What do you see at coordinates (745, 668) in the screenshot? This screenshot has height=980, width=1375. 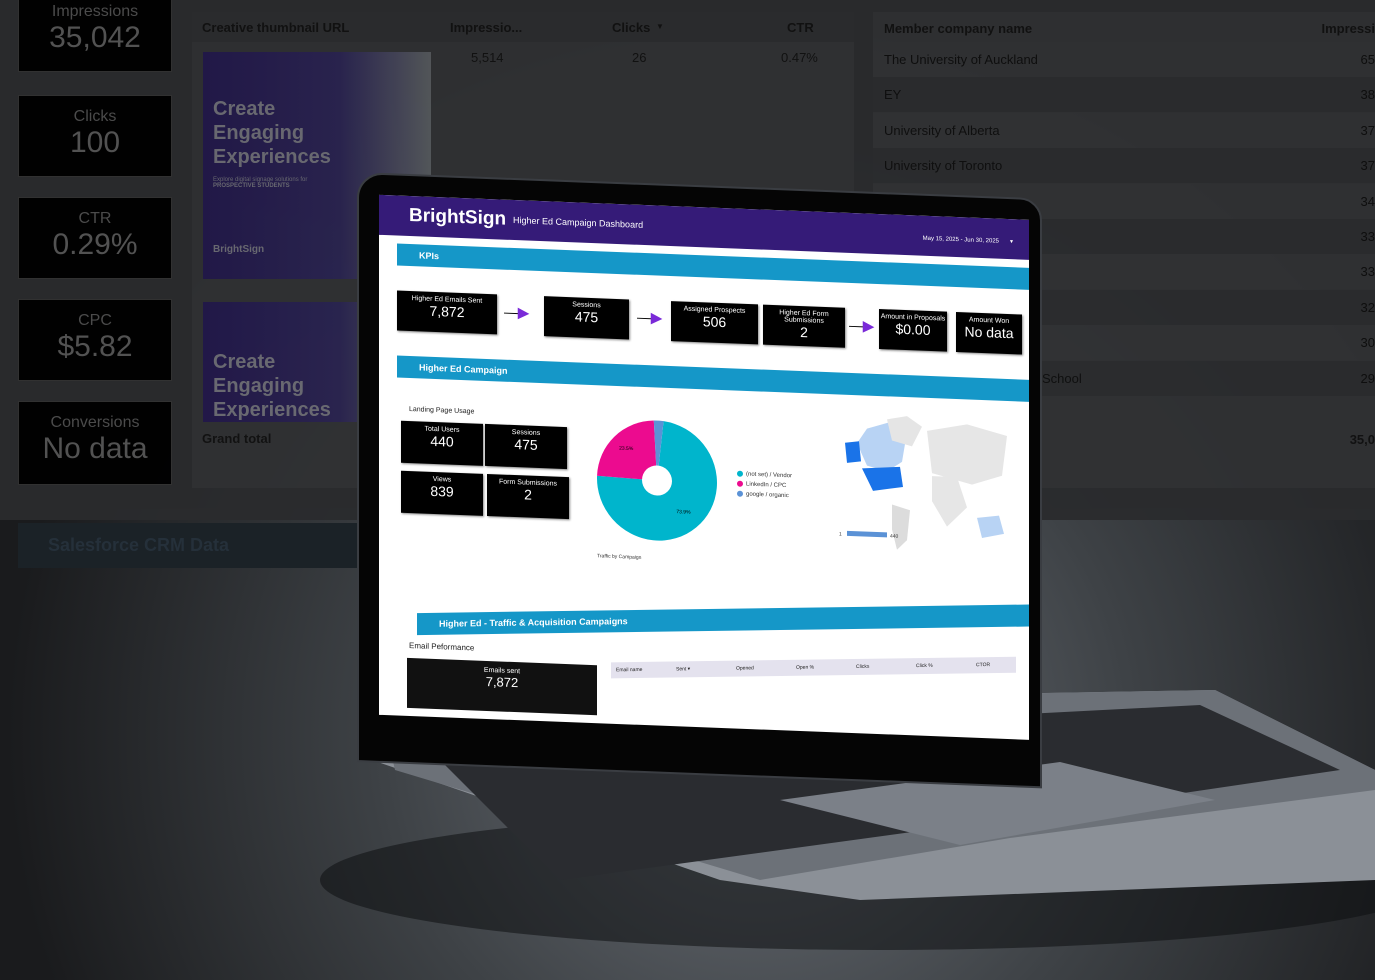 I see `column-header: Opened` at bounding box center [745, 668].